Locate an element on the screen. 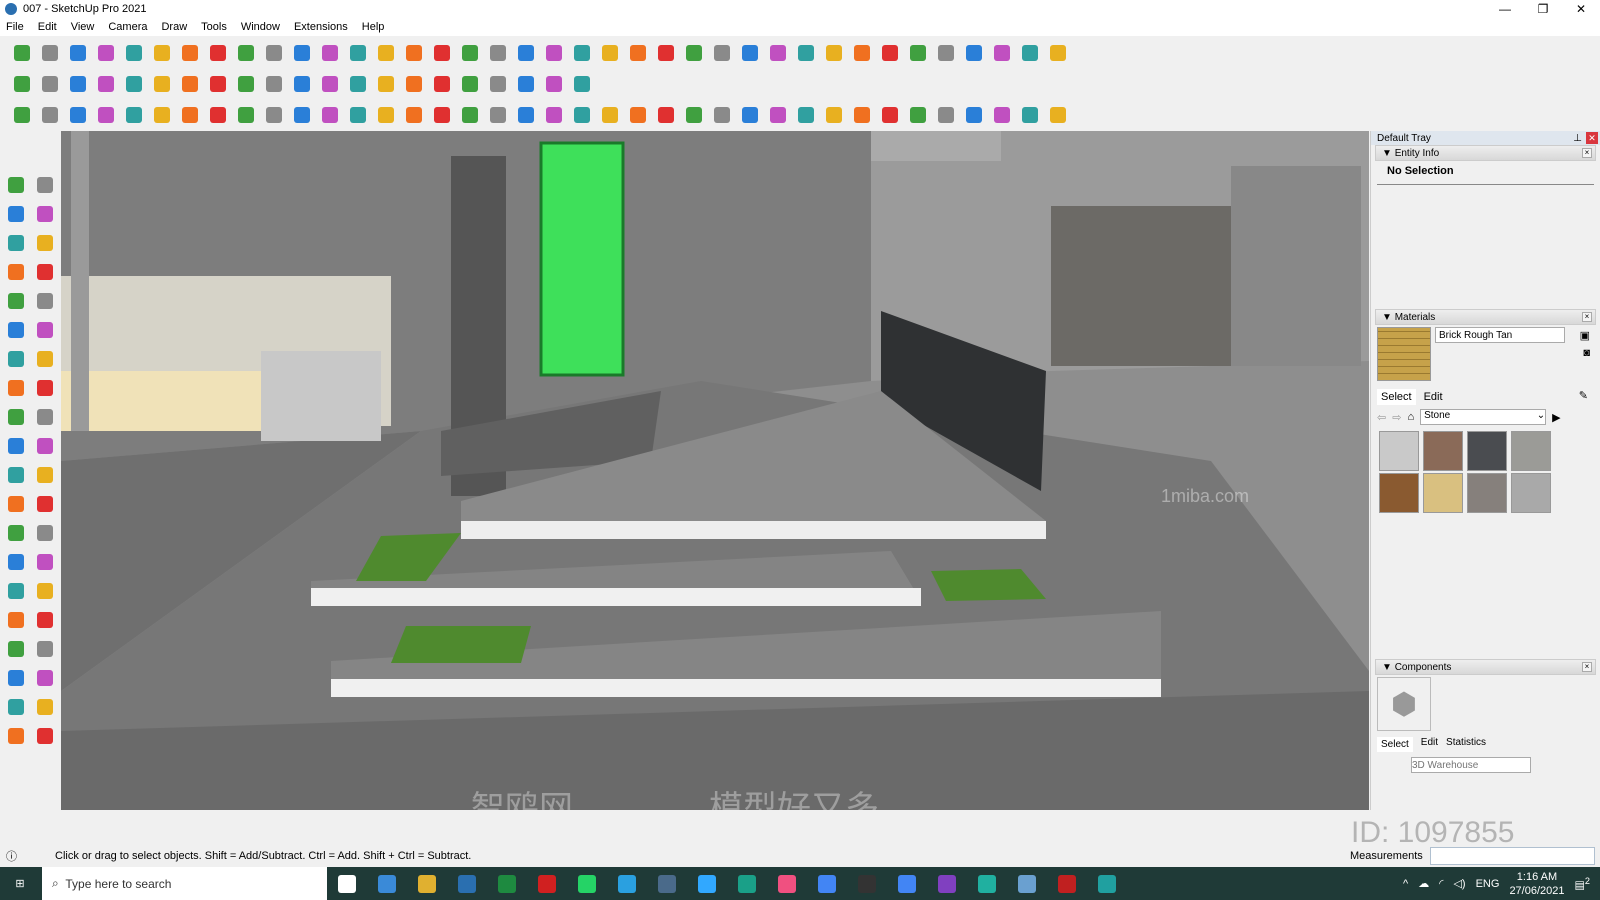  menu-edit: Edit is located at coordinates (47, 27).